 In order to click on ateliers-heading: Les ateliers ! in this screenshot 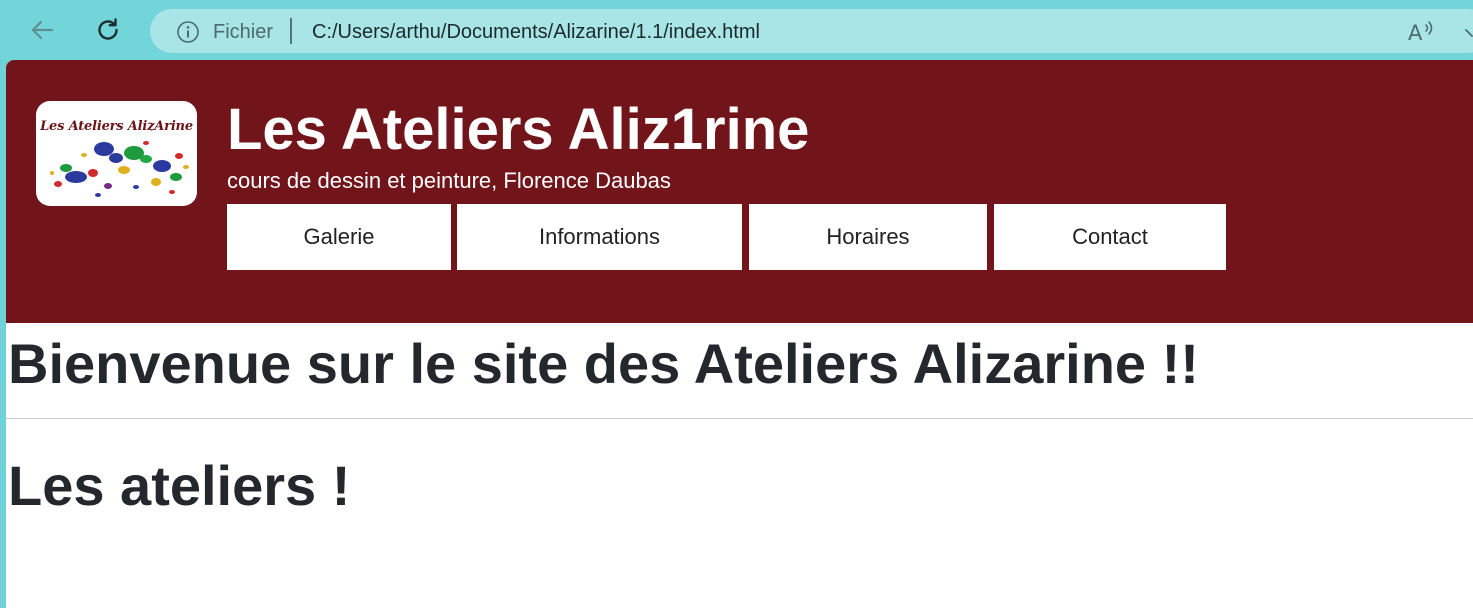, I will do `click(179, 485)`.